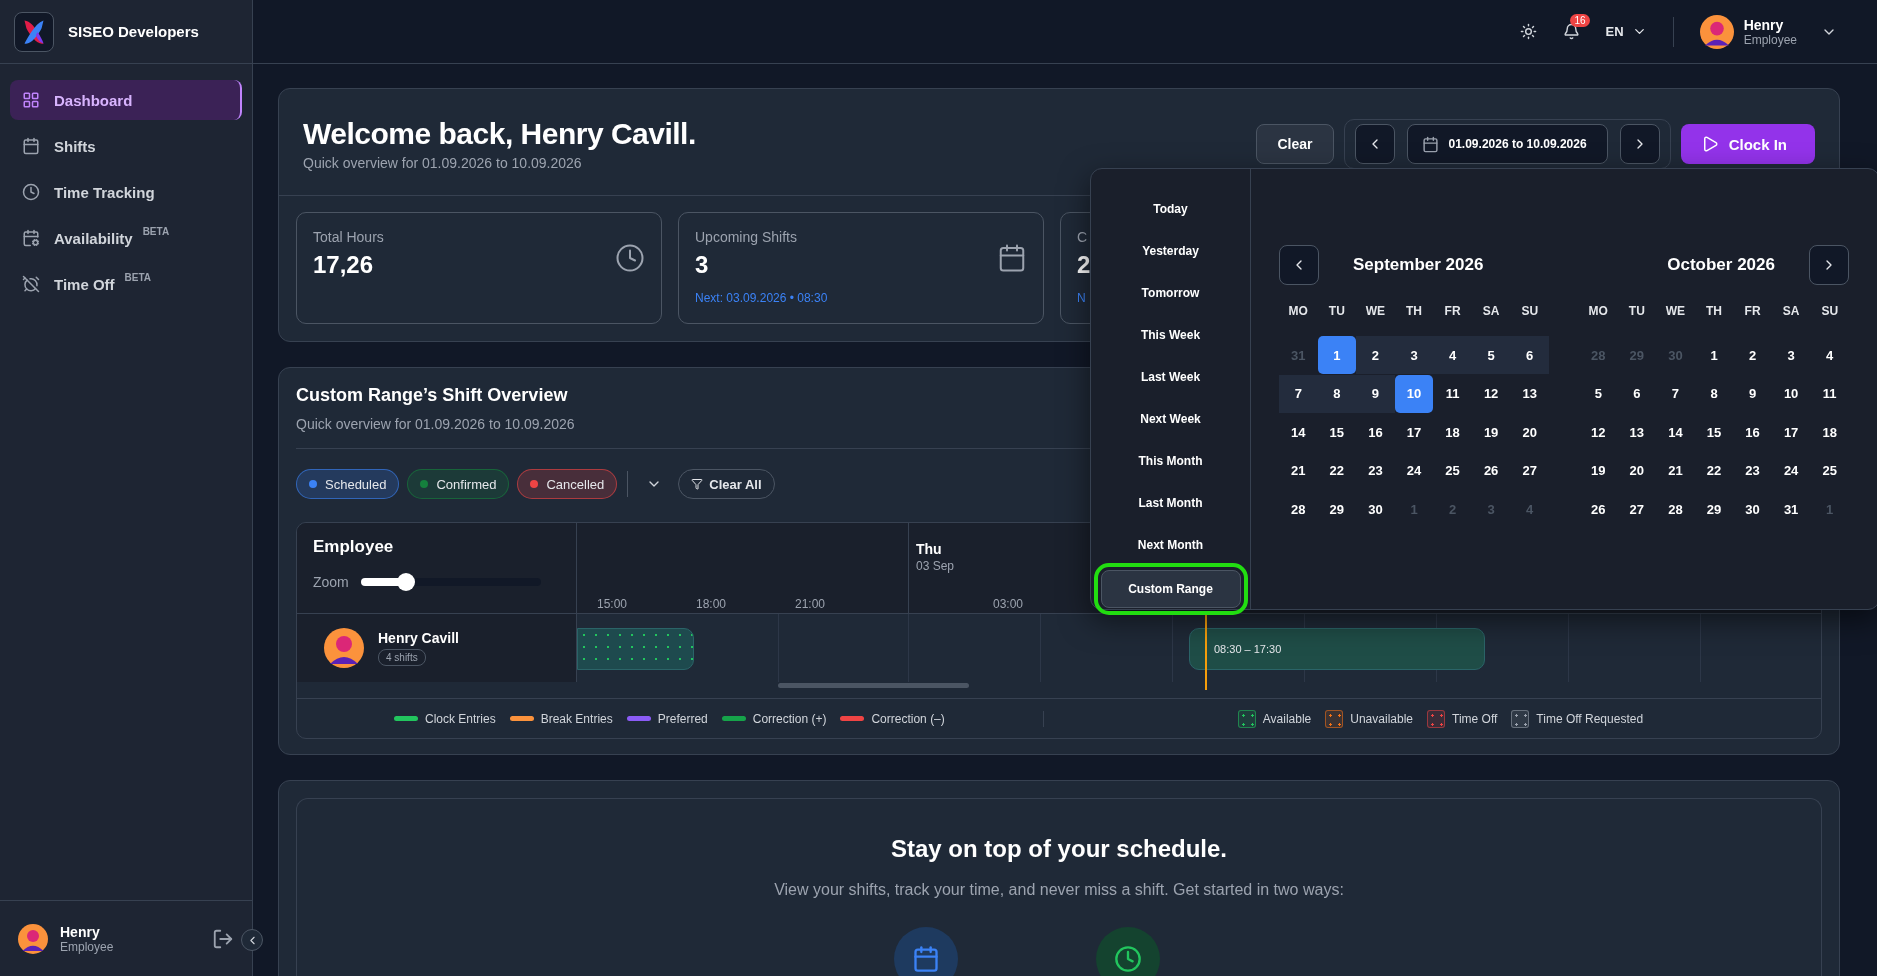 This screenshot has width=1877, height=976. What do you see at coordinates (1059, 890) in the screenshot?
I see `empty-state-text: View your shifts, track your time, and never miss a shift. Get started in two ways:` at bounding box center [1059, 890].